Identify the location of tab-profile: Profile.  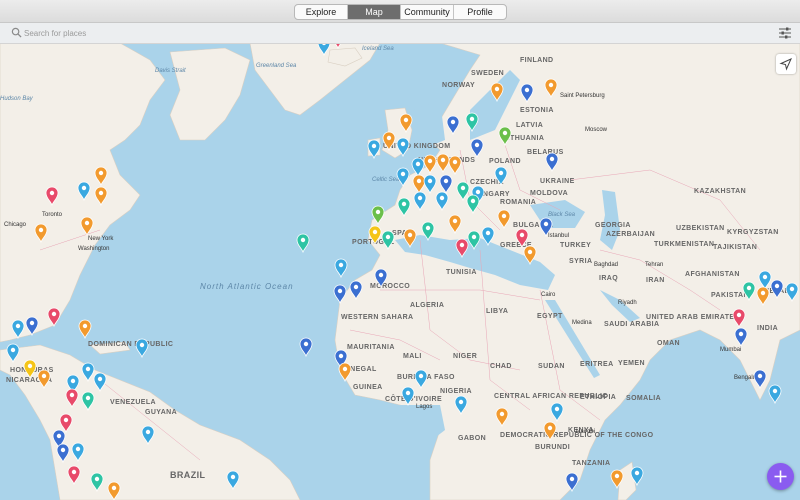
(480, 12).